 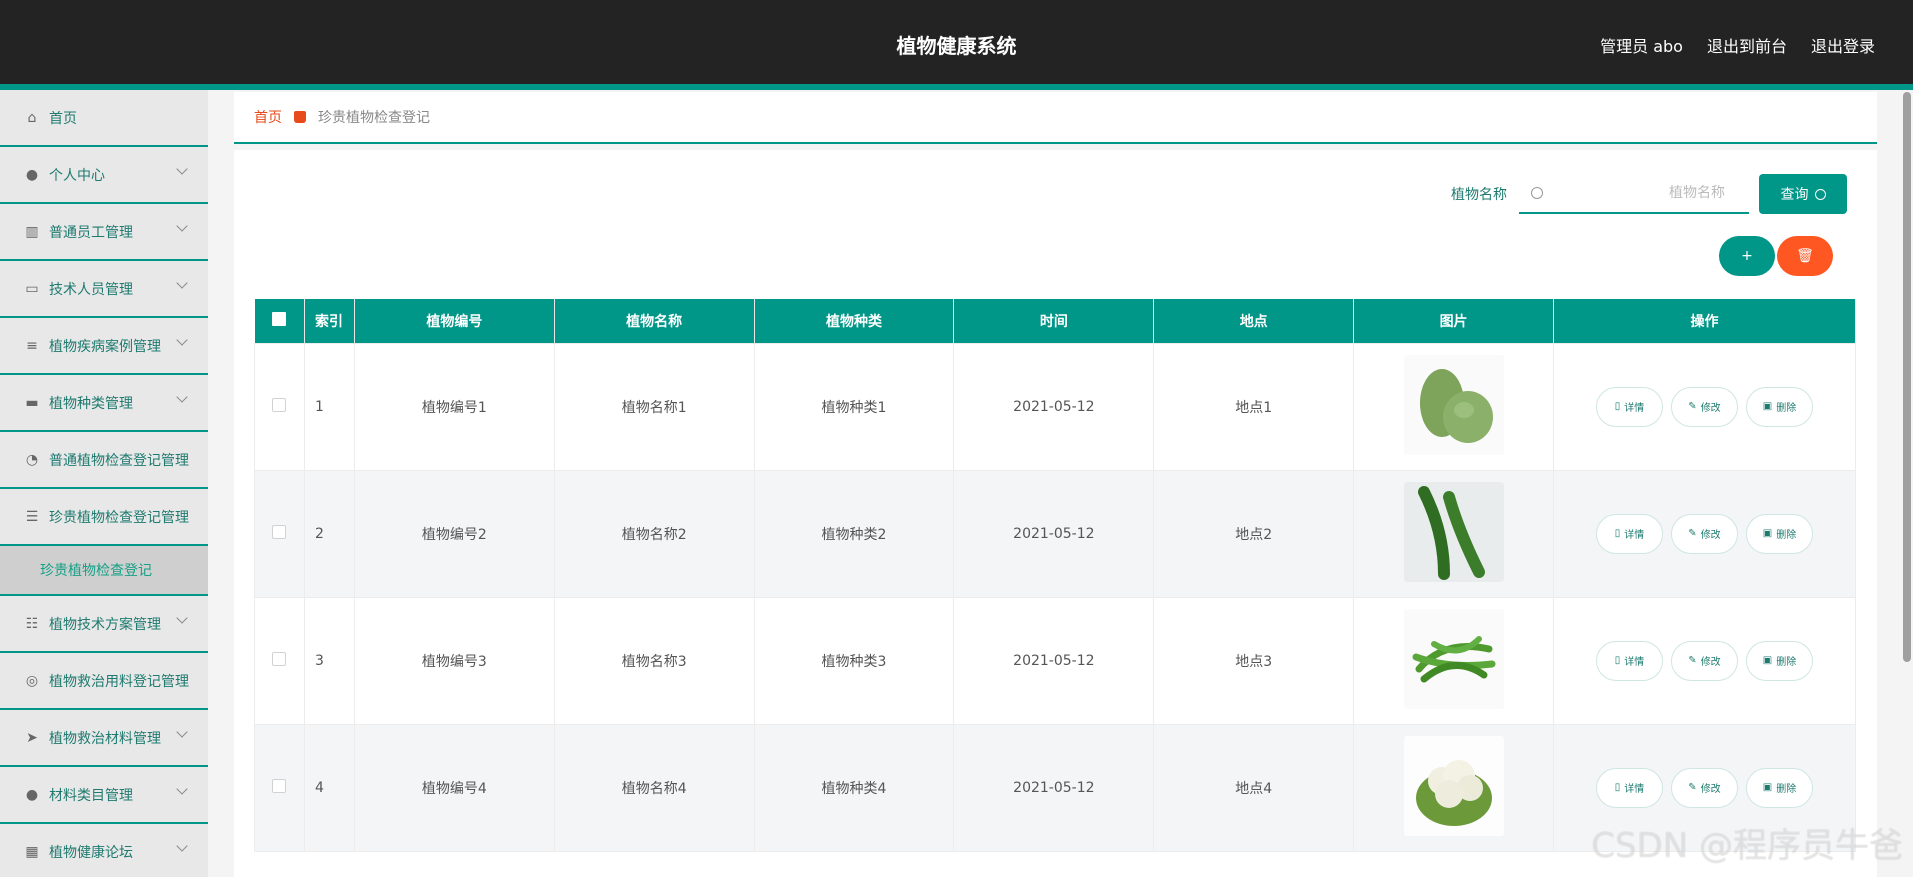 What do you see at coordinates (77, 175) in the screenshot?
I see `sidebar-item-label: 个人中心` at bounding box center [77, 175].